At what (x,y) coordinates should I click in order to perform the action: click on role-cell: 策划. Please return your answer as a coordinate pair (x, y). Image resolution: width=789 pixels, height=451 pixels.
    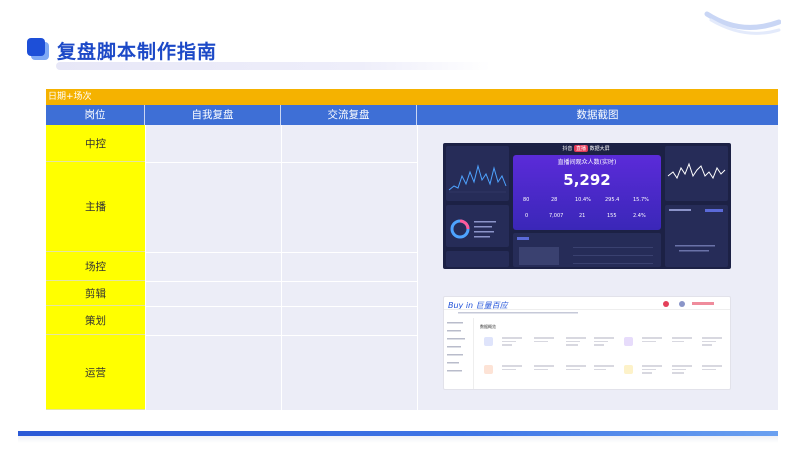
    Looking at the image, I should click on (95, 320).